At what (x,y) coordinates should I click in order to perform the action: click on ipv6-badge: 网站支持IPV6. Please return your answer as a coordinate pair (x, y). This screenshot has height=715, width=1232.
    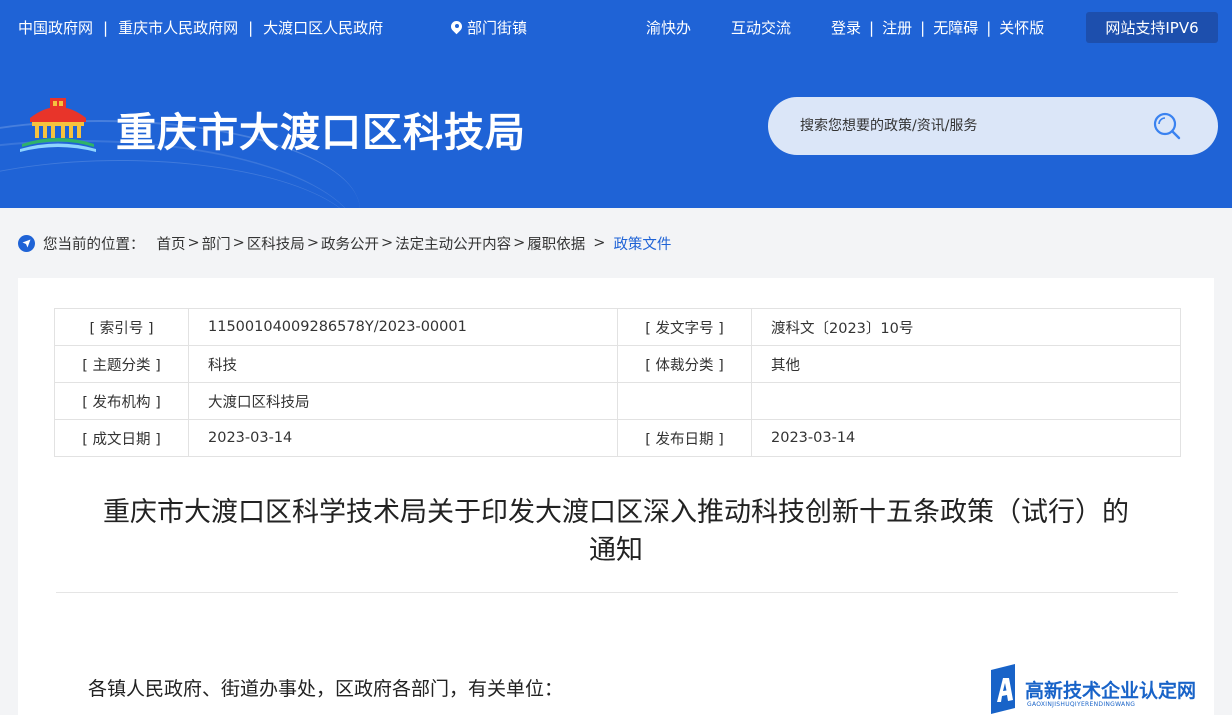
    Looking at the image, I should click on (1152, 27).